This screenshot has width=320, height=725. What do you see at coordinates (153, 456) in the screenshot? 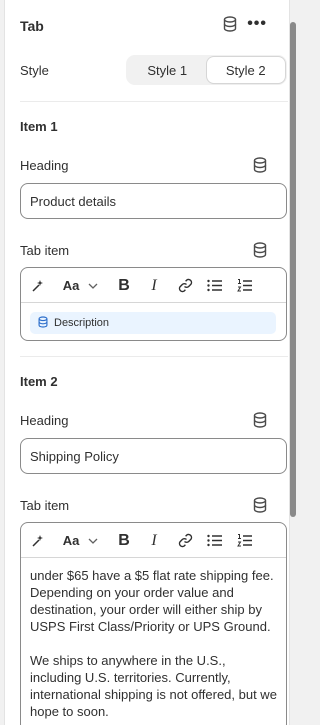
I see `item-2-heading-input: Shipping Policy` at bounding box center [153, 456].